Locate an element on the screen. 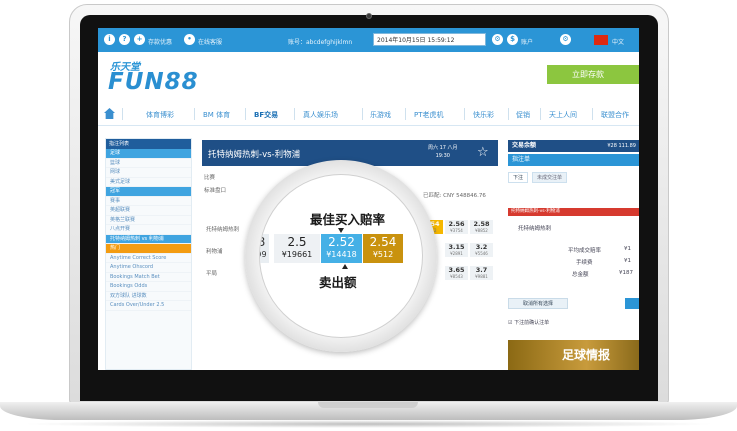 The width and height of the screenshot is (737, 431). promo-banner: 足球情报 is located at coordinates (573, 355).